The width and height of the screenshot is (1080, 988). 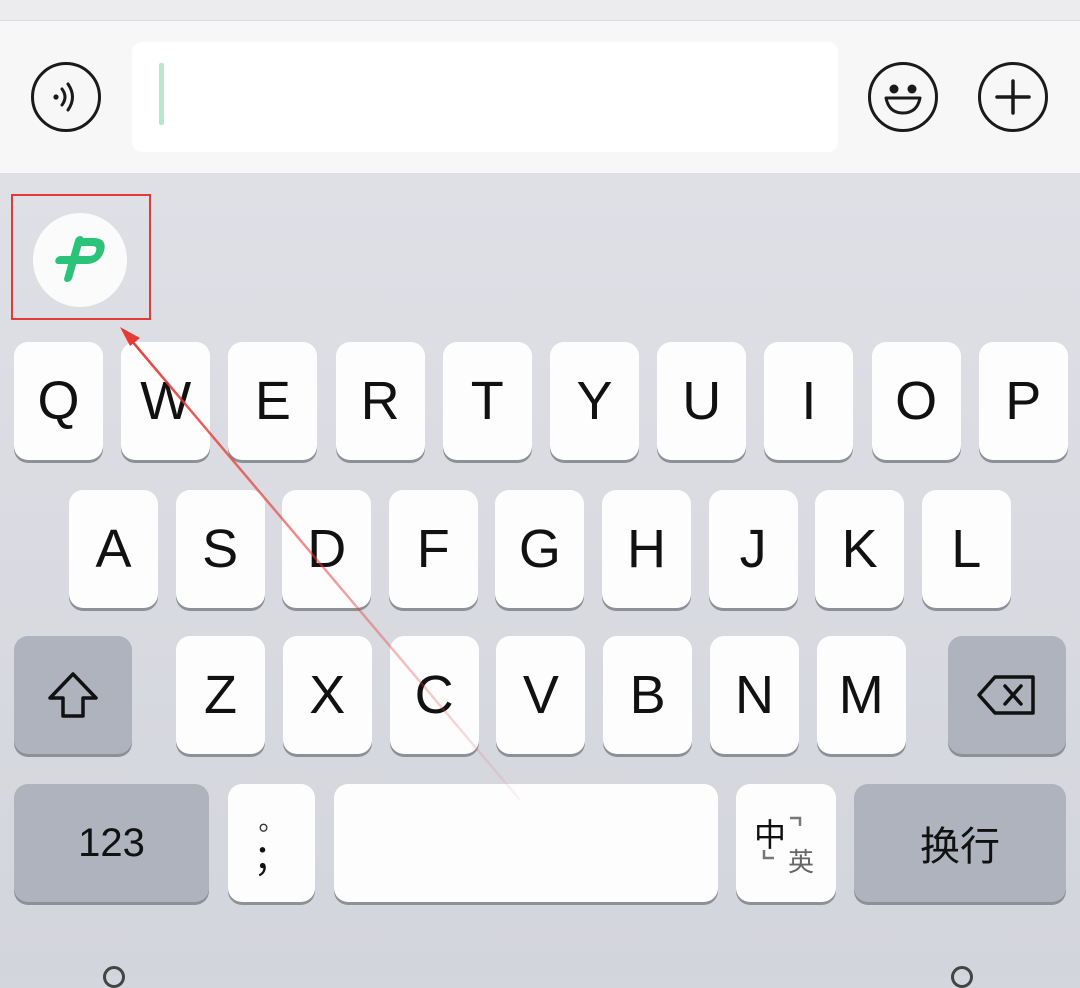 What do you see at coordinates (782, 838) in the screenshot?
I see `switch-bracket-icon` at bounding box center [782, 838].